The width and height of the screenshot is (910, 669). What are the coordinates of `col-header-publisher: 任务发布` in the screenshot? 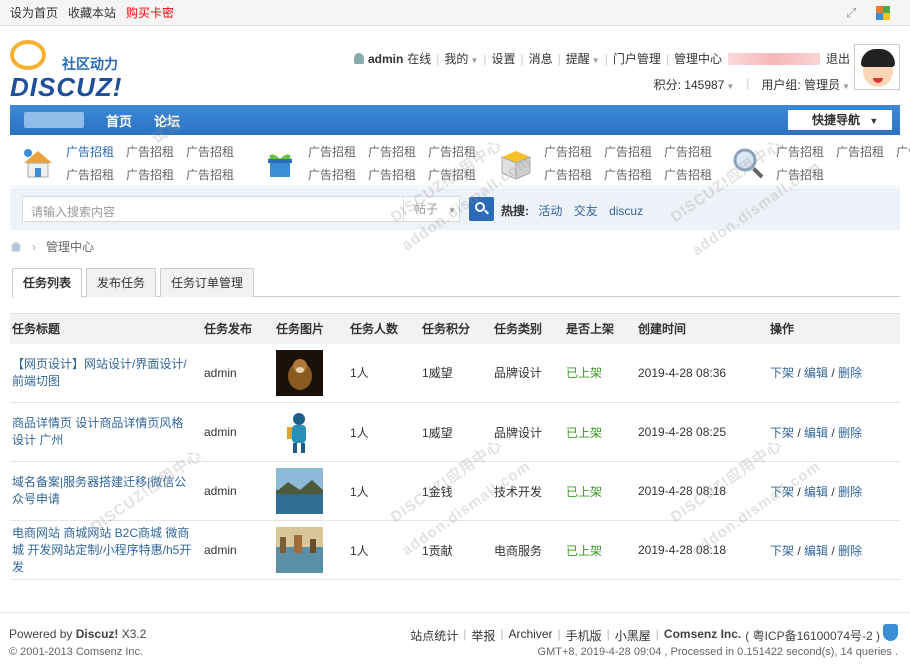 It's located at (238, 328).